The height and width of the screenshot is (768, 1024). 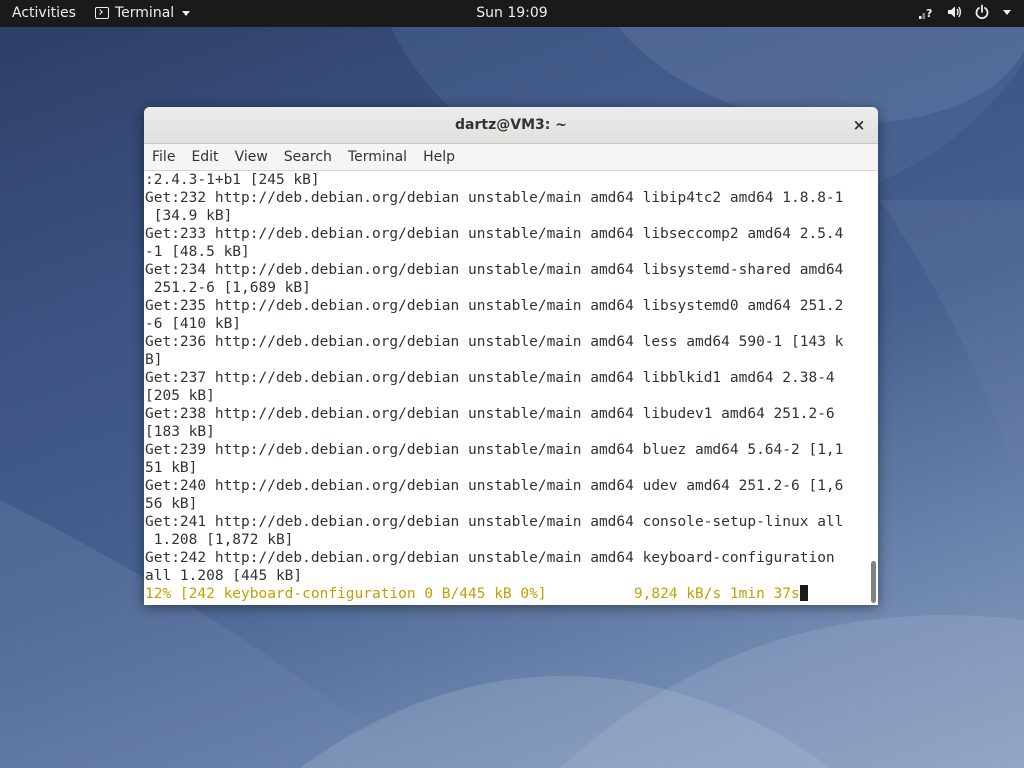 What do you see at coordinates (873, 582) in the screenshot?
I see `scrollbar-thumb` at bounding box center [873, 582].